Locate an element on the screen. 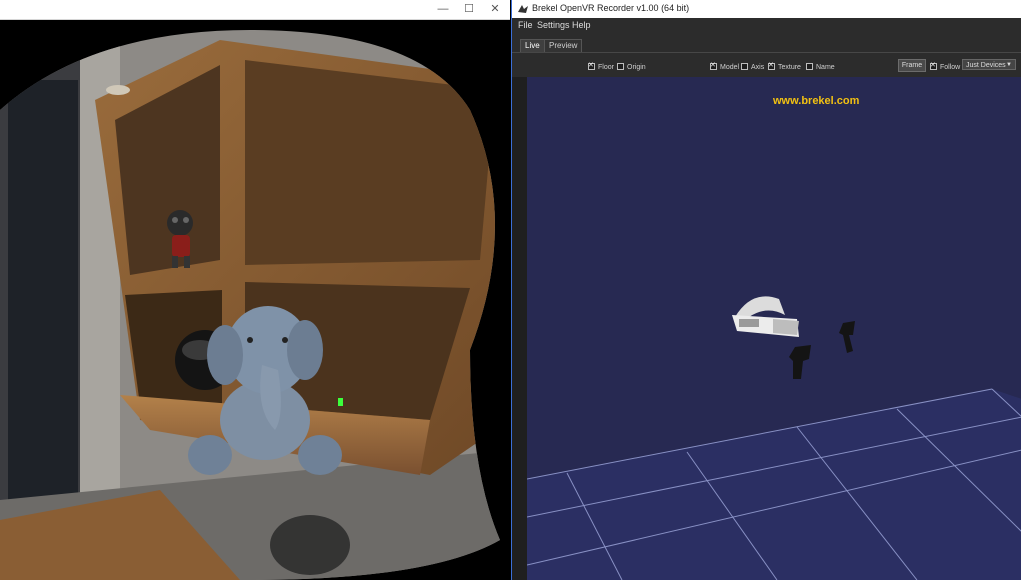  name-label: Name is located at coordinates (825, 67).